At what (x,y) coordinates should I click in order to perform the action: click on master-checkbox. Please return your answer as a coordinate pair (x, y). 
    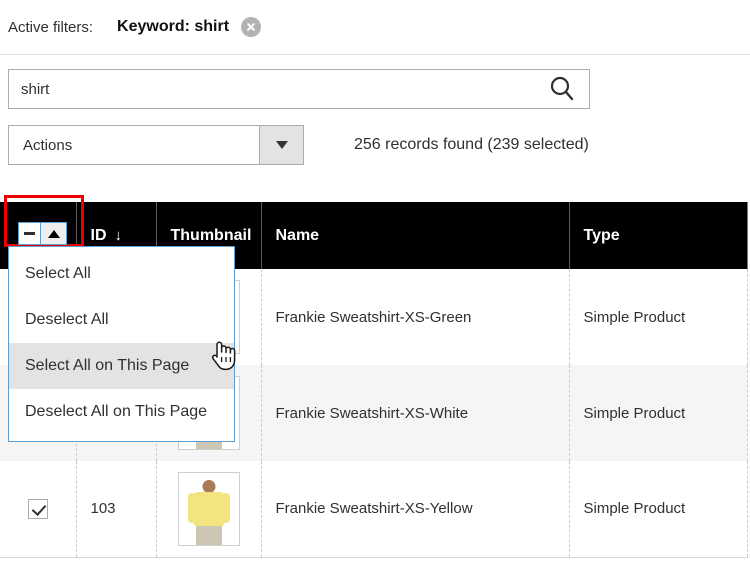
    Looking at the image, I should click on (29, 233).